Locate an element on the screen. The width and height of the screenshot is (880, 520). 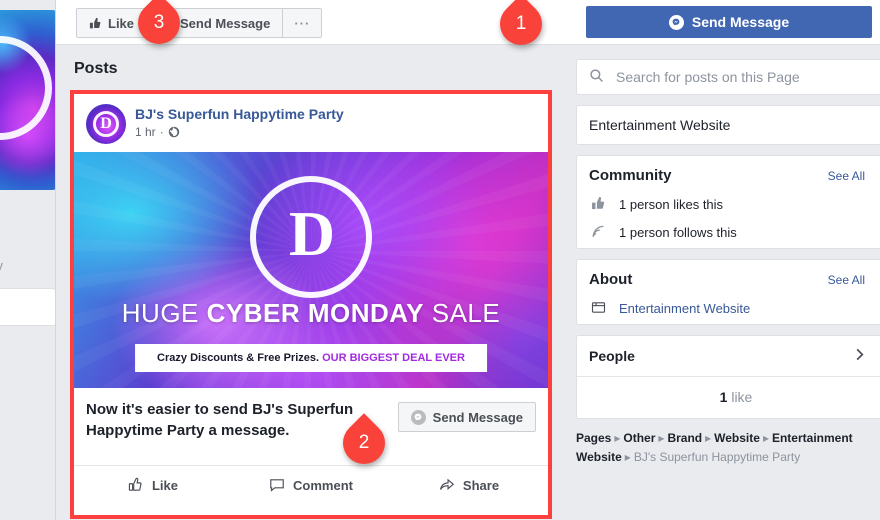
breadcrumb-item-other: Other is located at coordinates (639, 438).